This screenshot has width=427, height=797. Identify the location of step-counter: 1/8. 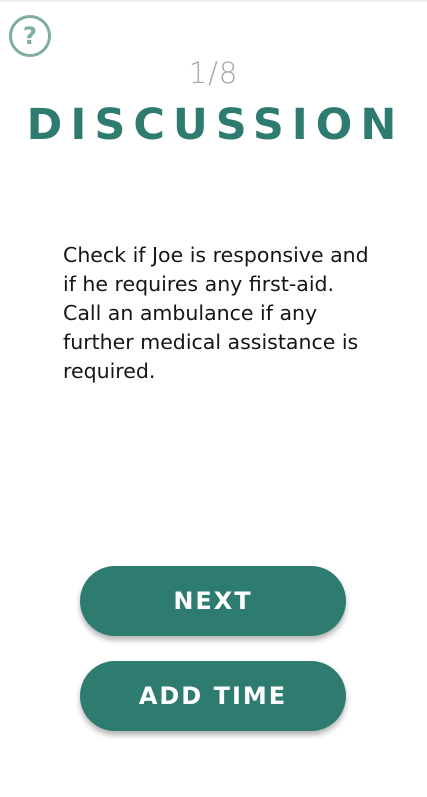
(213, 73).